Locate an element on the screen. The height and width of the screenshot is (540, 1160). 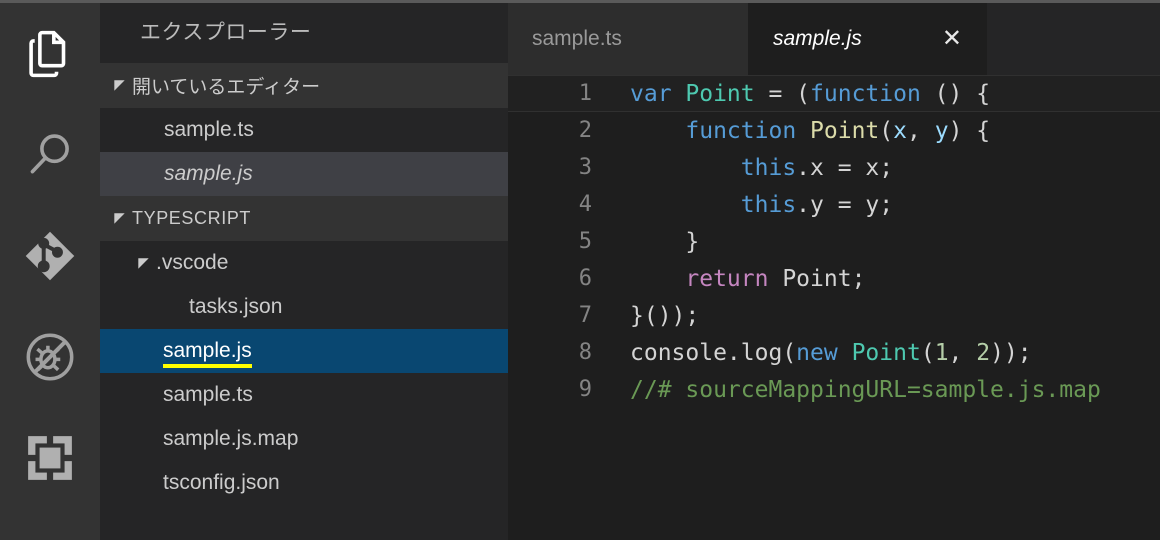
code-line-text: //# sourceMappingURL=sample.js.map is located at coordinates (865, 390).